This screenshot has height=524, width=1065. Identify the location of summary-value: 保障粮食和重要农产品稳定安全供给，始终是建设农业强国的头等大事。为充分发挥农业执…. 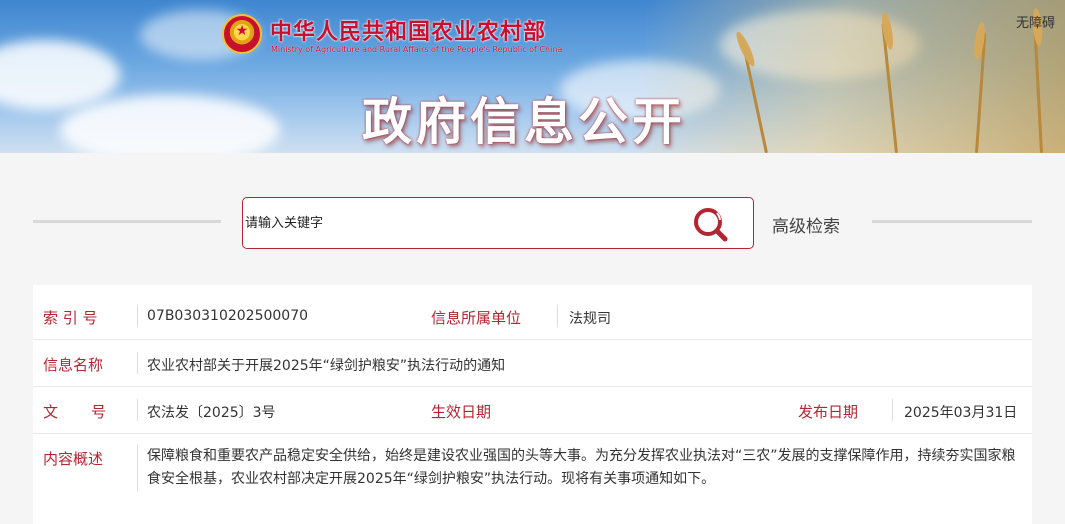
(581, 467).